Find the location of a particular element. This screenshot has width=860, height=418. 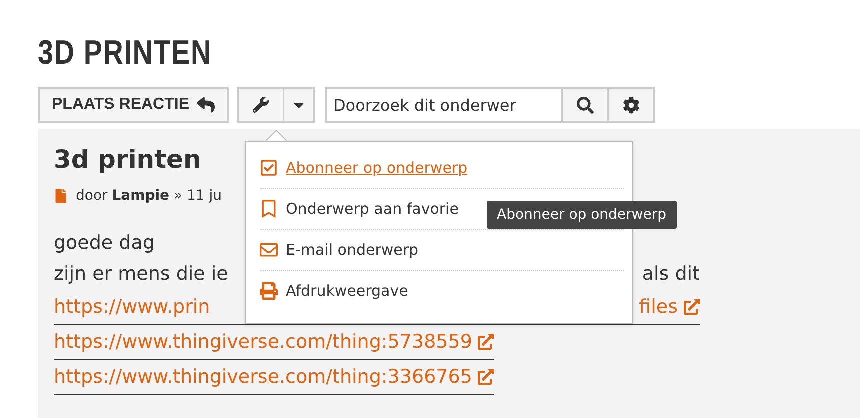

menu-item: Abonneer op onderwerp is located at coordinates (442, 168).